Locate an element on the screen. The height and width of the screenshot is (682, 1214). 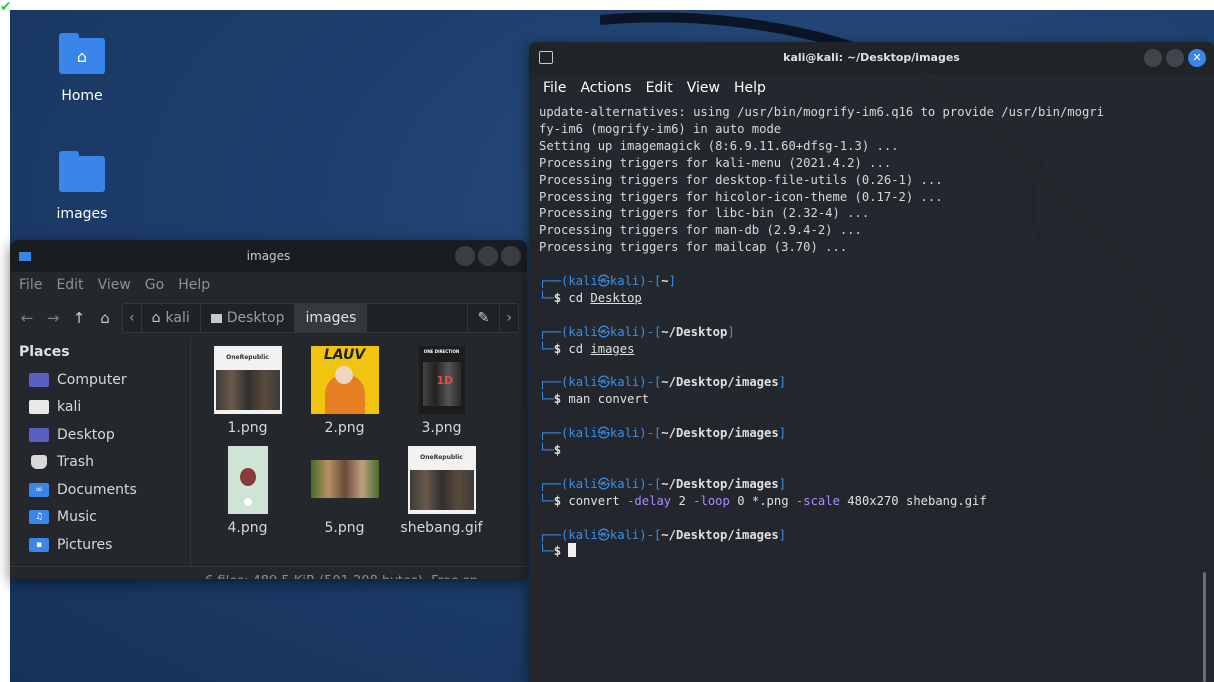
desktop-icon is located at coordinates (216, 318).